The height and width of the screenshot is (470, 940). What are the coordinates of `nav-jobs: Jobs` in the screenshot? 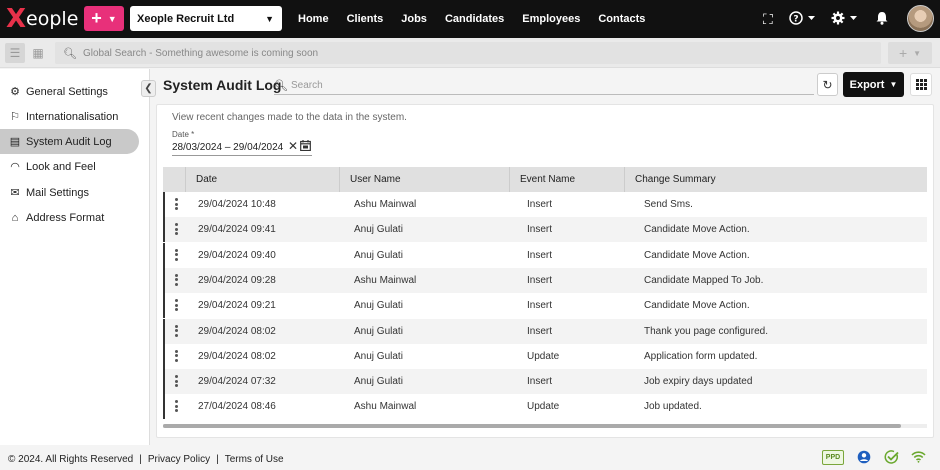 It's located at (414, 19).